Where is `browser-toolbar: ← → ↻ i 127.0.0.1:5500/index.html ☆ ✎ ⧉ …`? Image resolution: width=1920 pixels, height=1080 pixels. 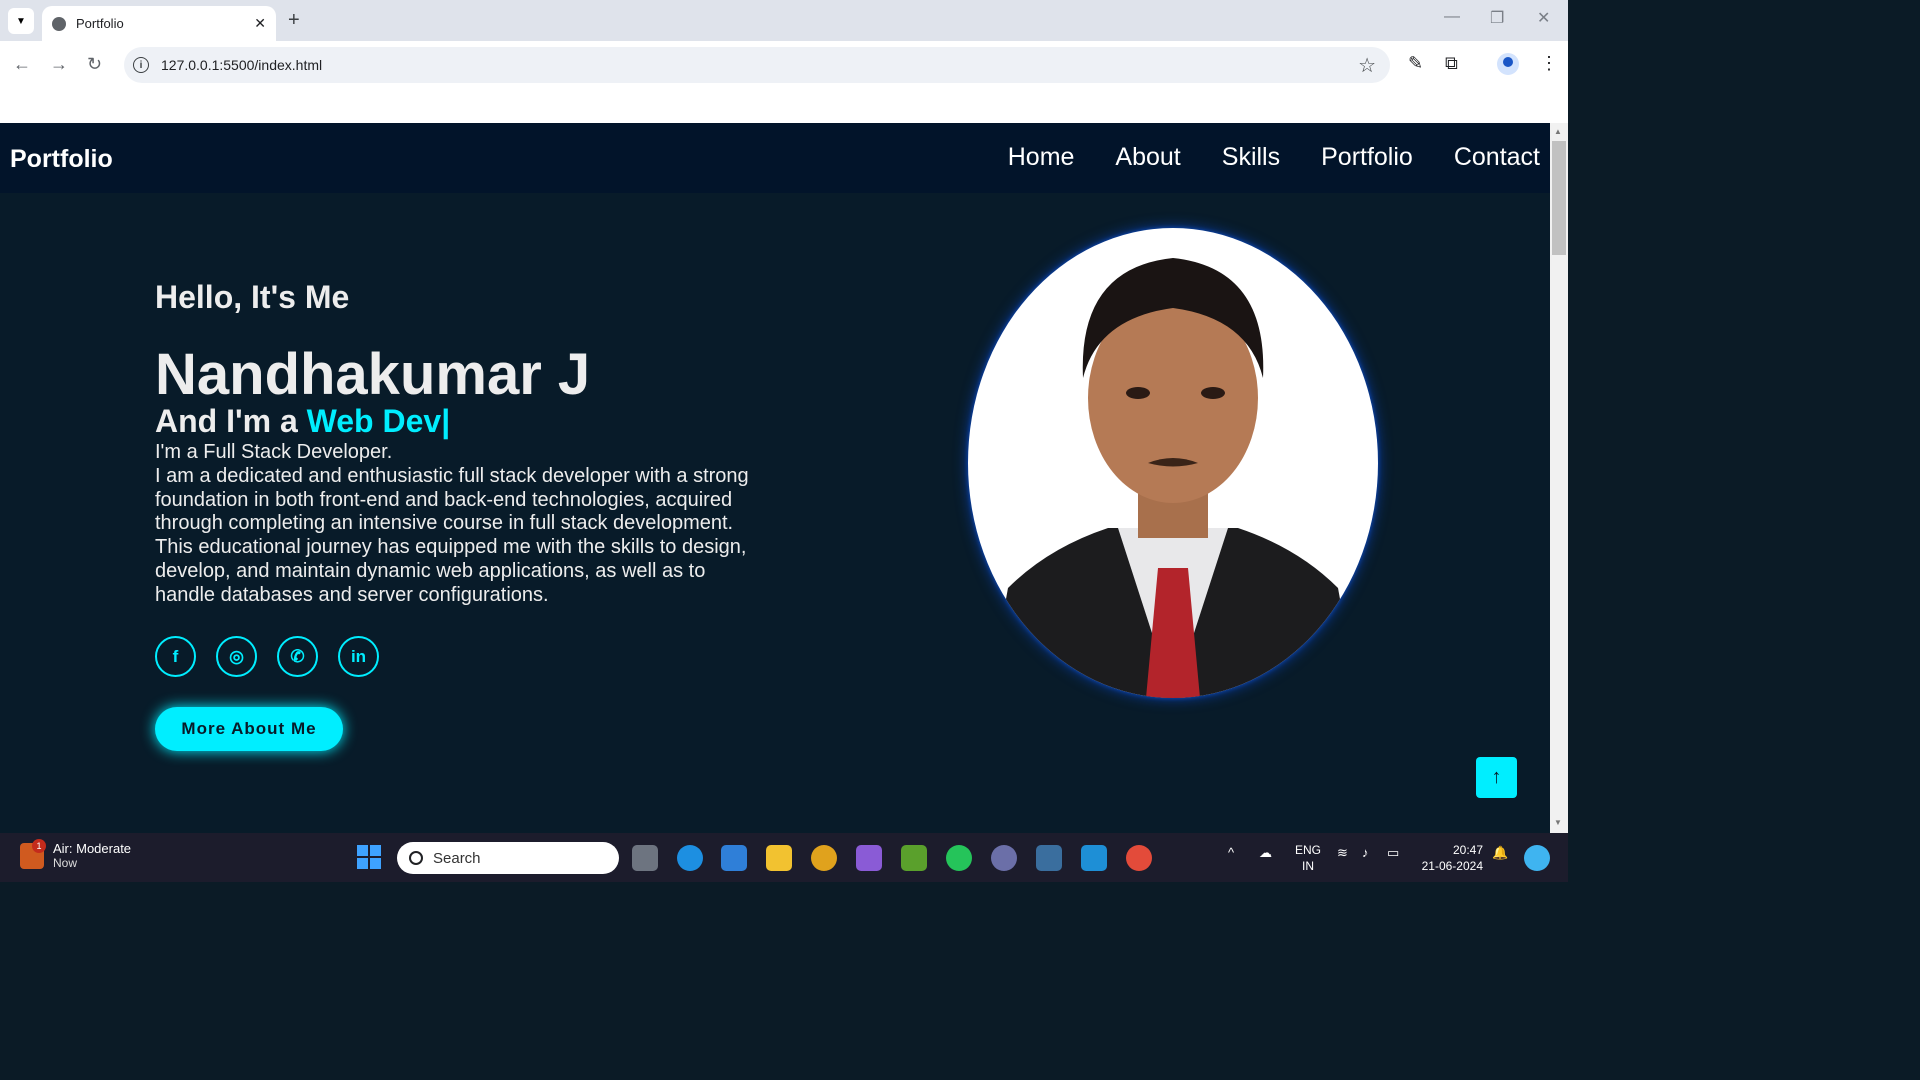 browser-toolbar: ← → ↻ i 127.0.0.1:5500/index.html ☆ ✎ ⧉ … is located at coordinates (784, 65).